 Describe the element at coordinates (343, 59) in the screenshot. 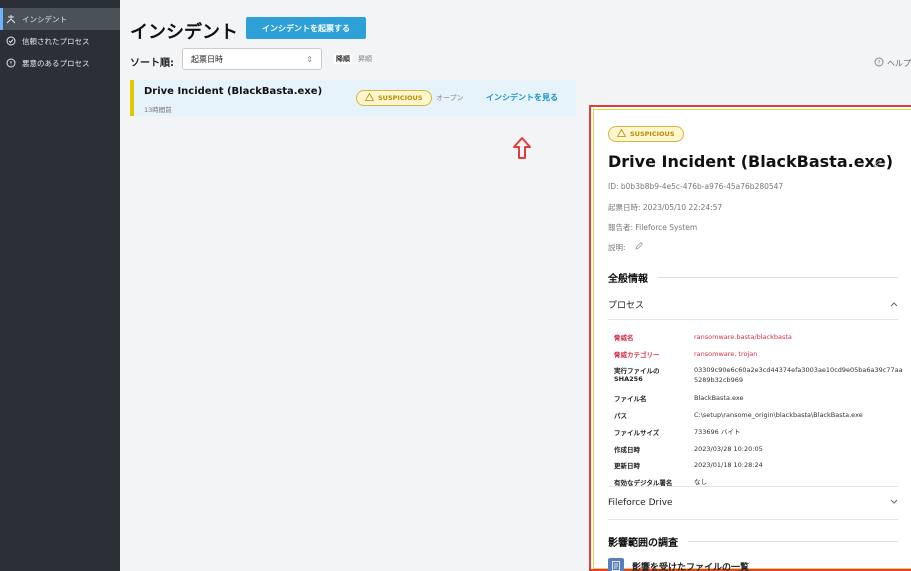

I see `sort-desc-button: 降順` at that location.